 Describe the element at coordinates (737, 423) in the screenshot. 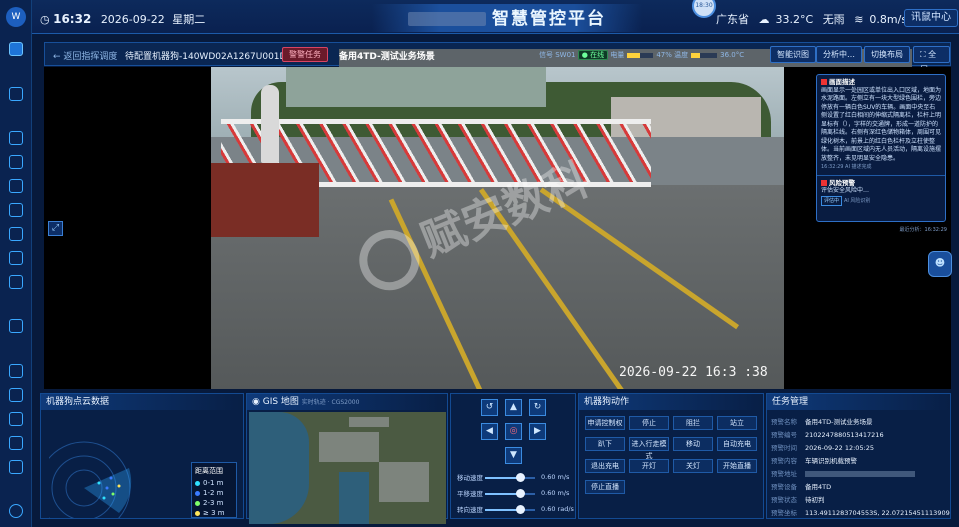

I see `stand-button: 站立` at that location.